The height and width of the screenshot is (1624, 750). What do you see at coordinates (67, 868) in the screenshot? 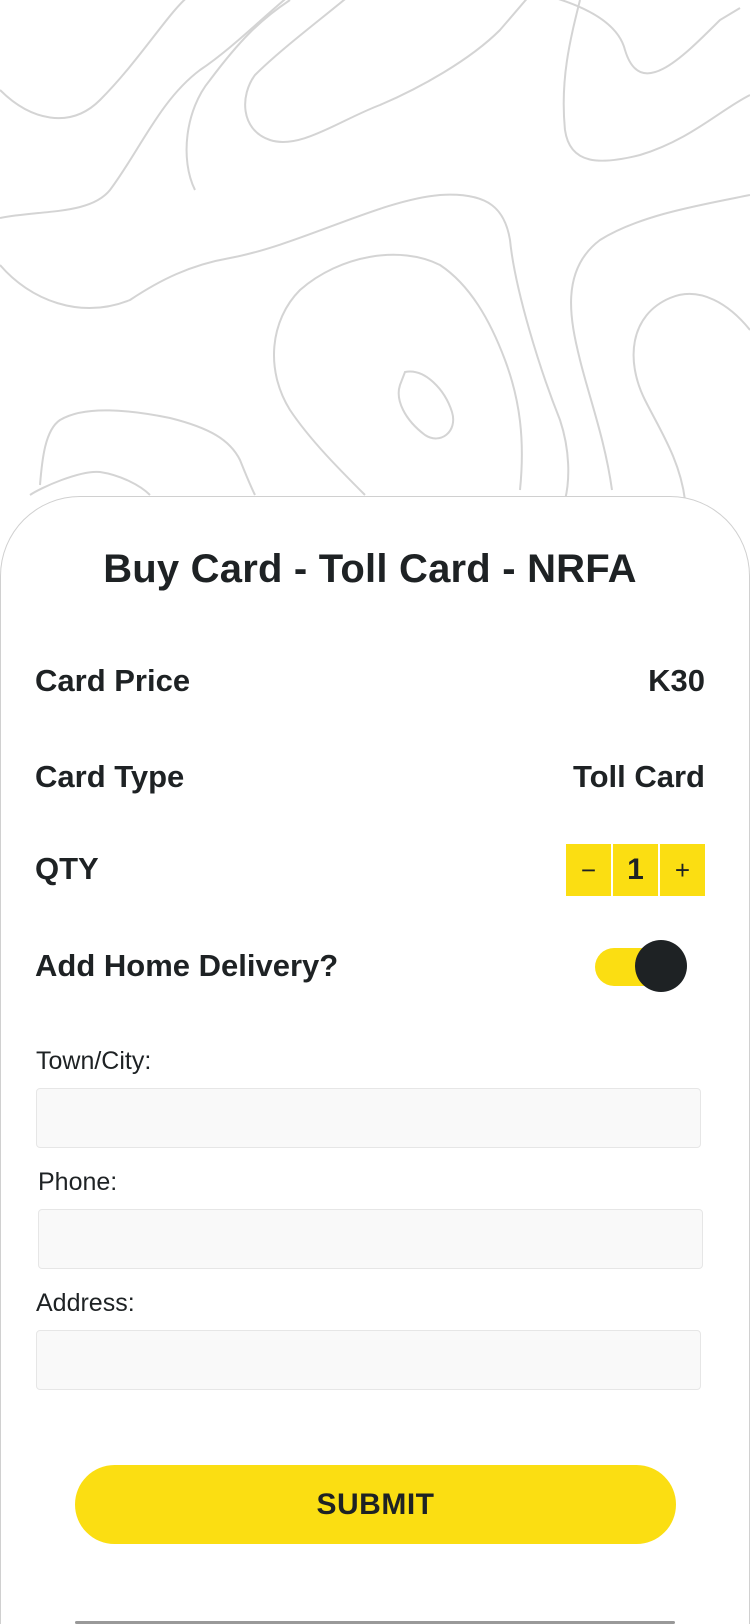
I see `quantity-label: QTY` at bounding box center [67, 868].